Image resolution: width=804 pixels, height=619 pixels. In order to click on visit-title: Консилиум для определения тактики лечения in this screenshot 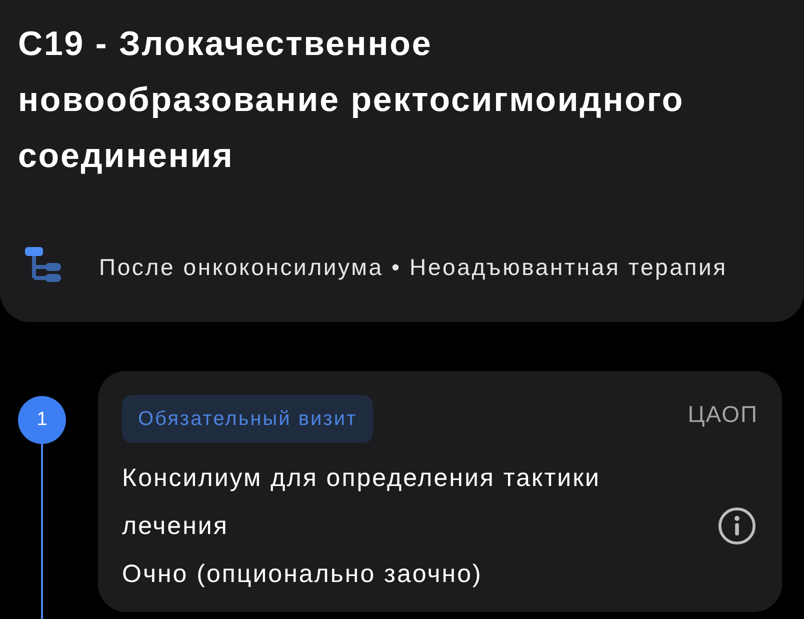, I will do `click(362, 502)`.